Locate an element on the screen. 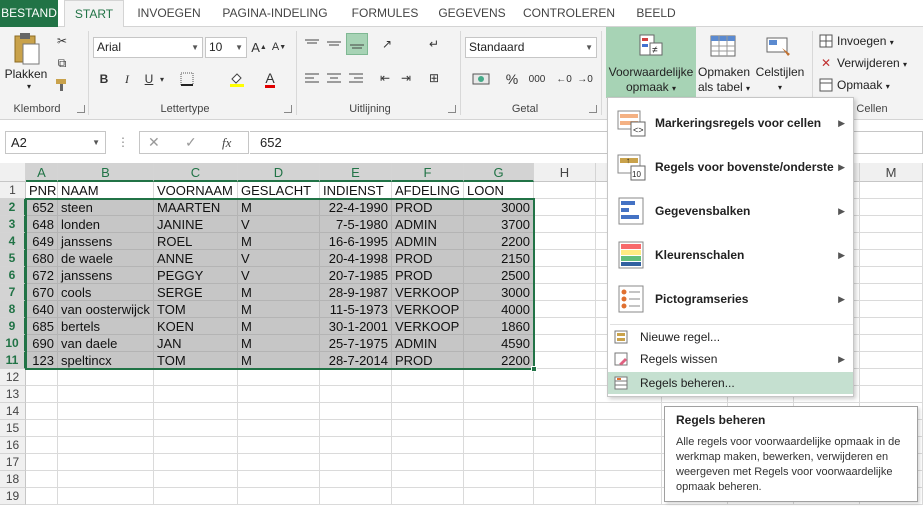 This screenshot has width=923, height=508. increase-indent-icon: ⇥ is located at coordinates (406, 78).